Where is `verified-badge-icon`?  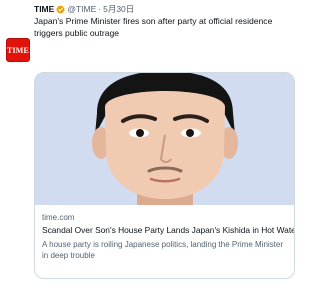 verified-badge-icon is located at coordinates (60, 9).